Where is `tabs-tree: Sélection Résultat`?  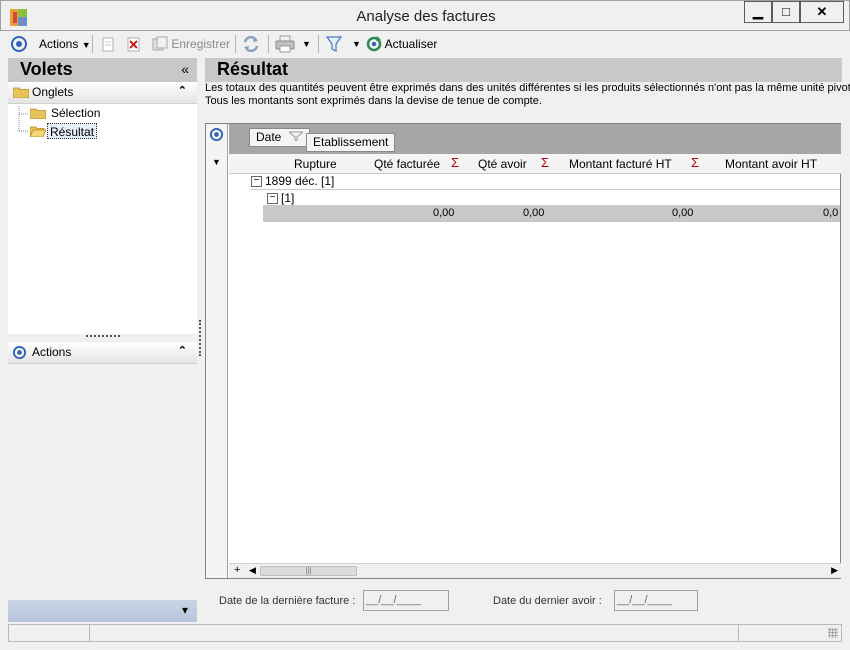 tabs-tree: Sélection Résultat is located at coordinates (102, 219).